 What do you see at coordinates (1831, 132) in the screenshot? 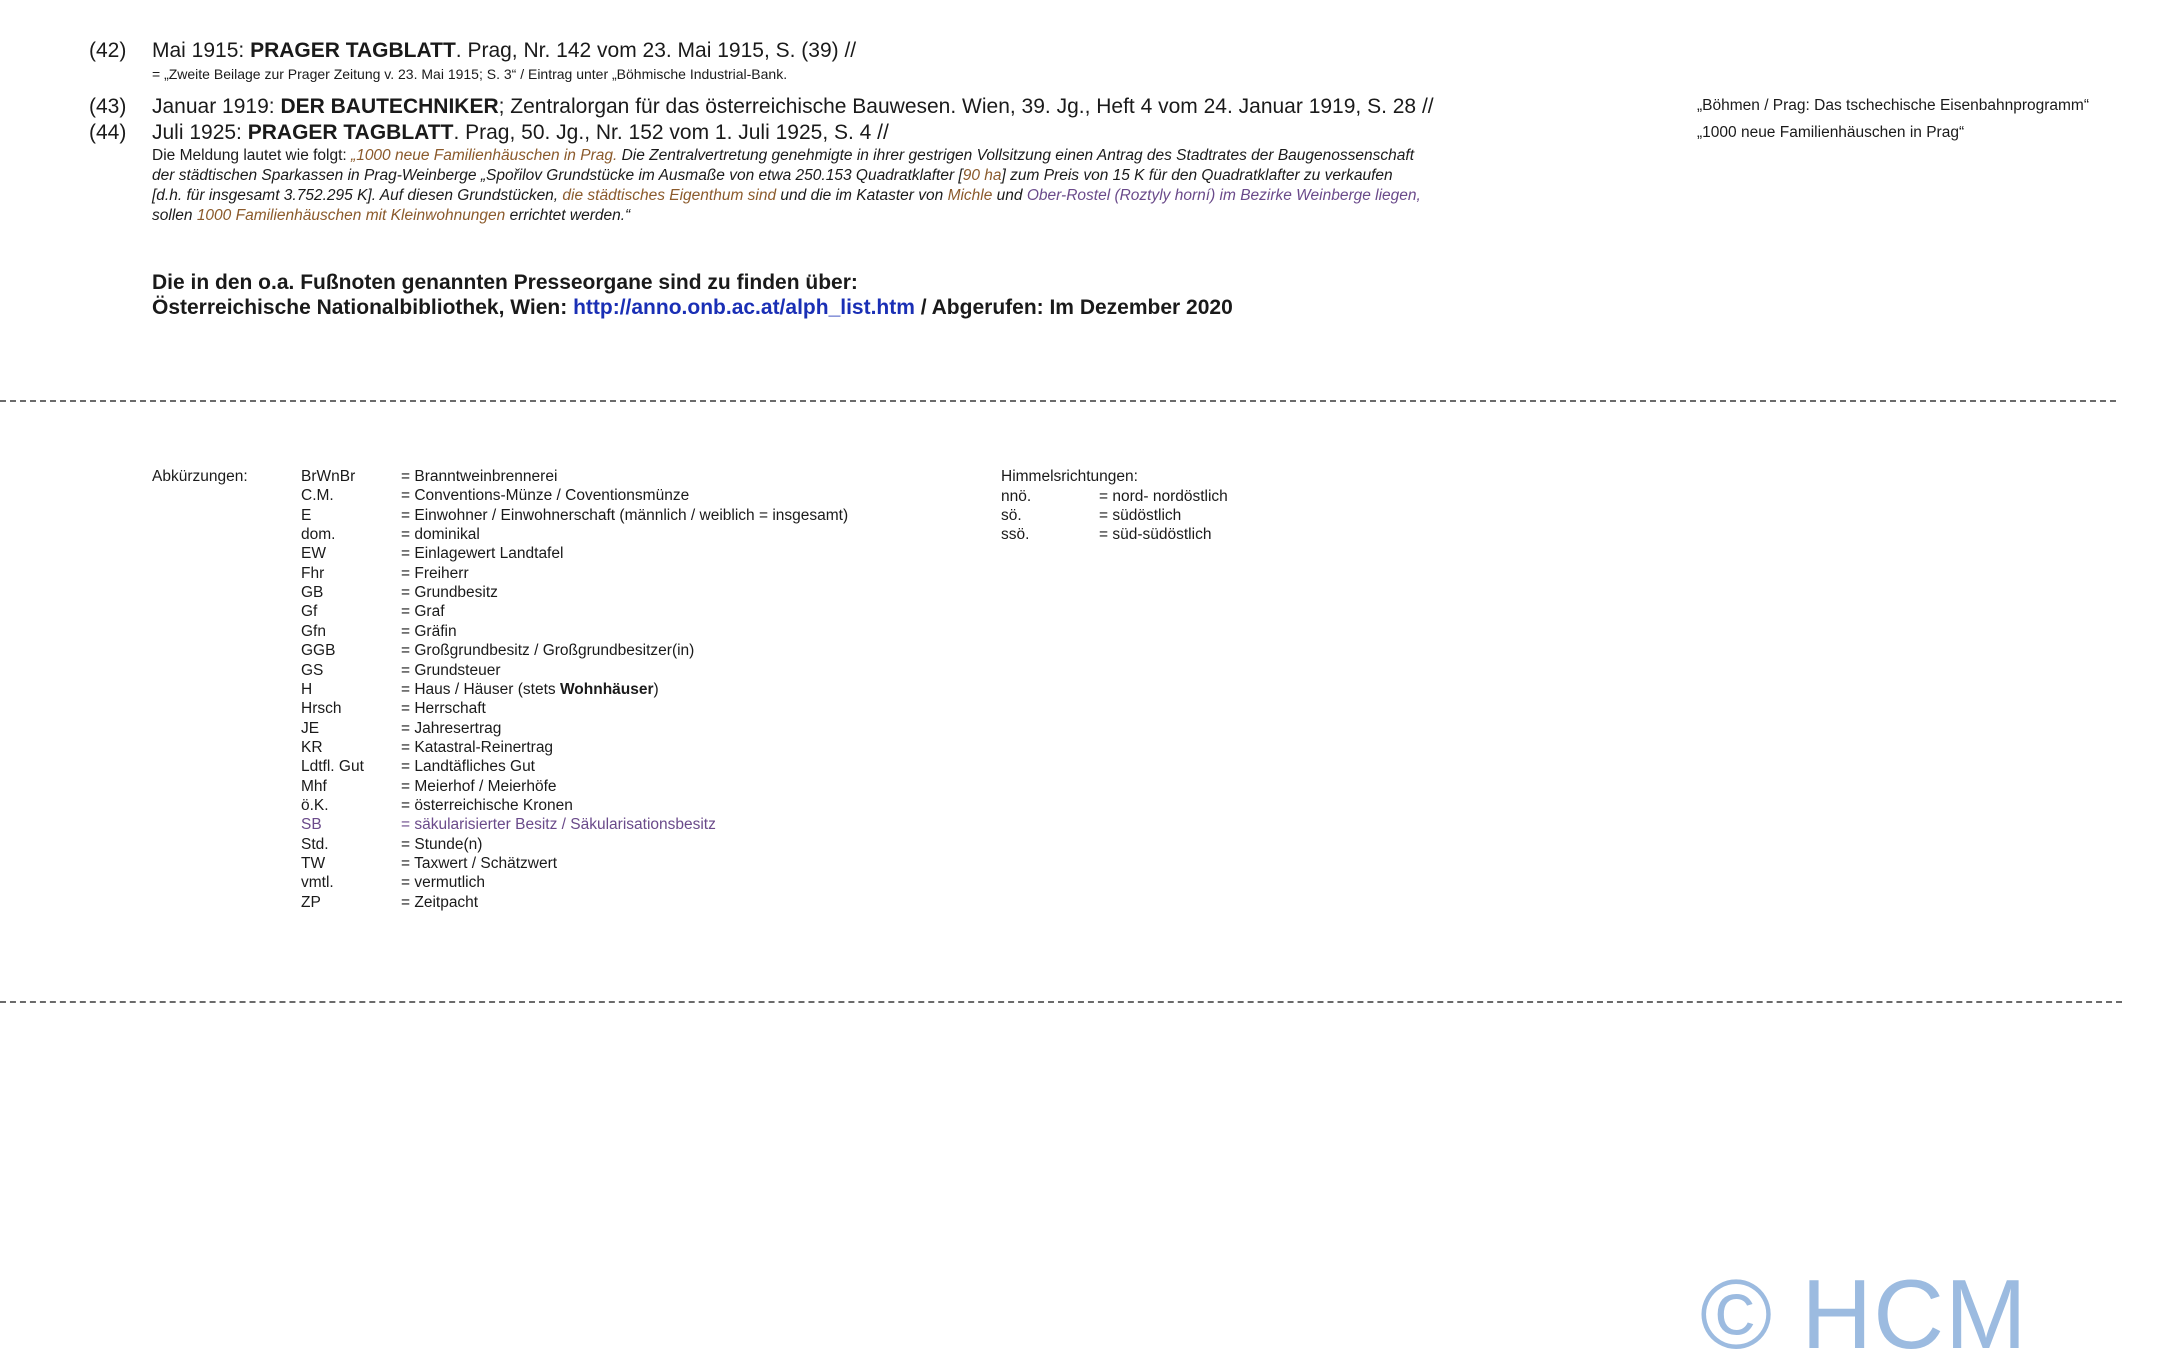
I see `footnote-44-side-title: „1000 neue Familienhäuschen in Prag“` at bounding box center [1831, 132].